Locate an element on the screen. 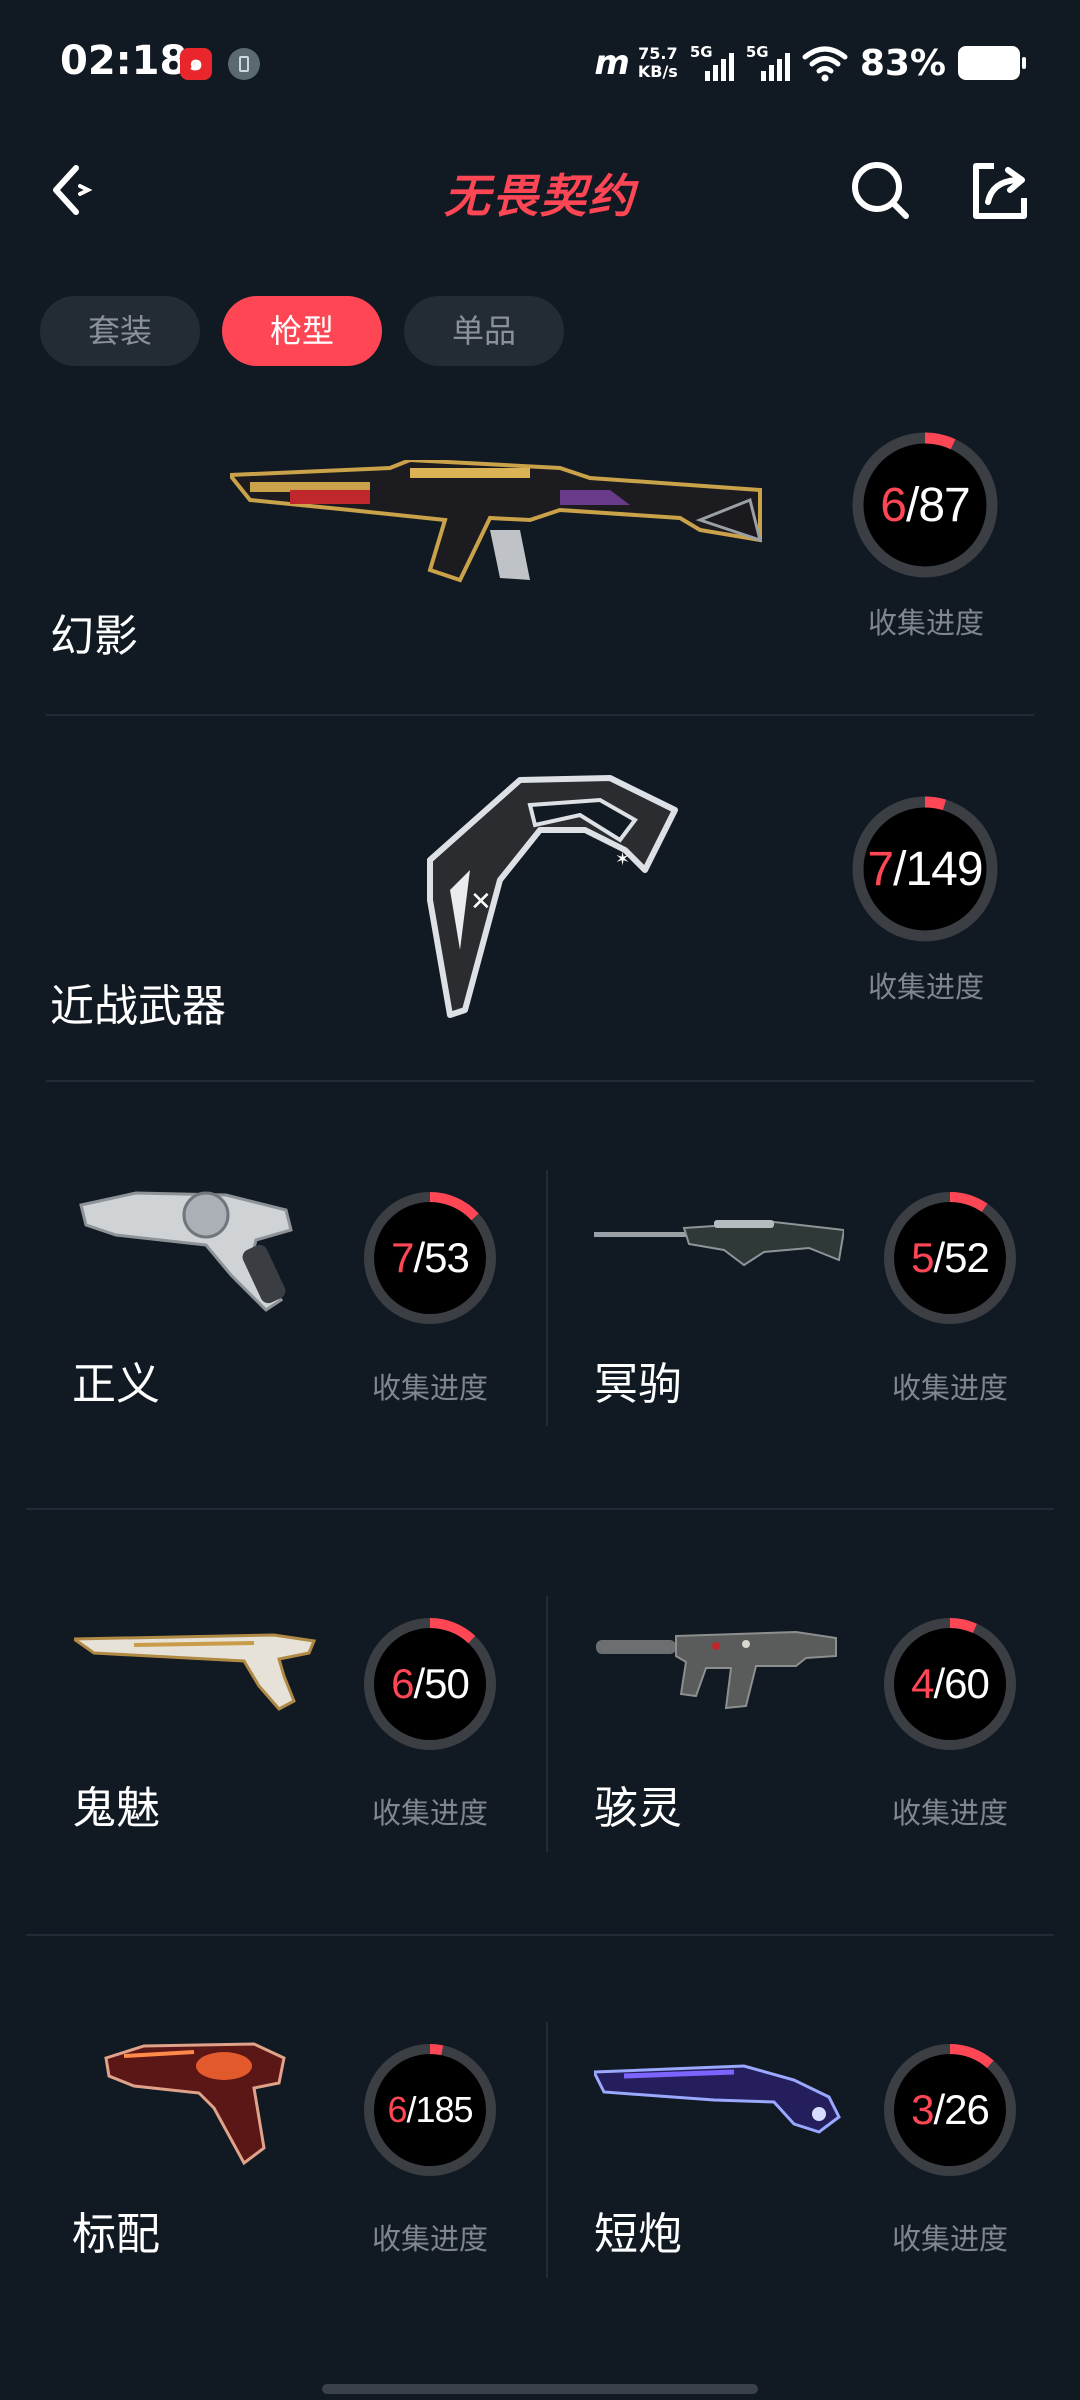 This screenshot has height=2400, width=1080. marshal-sniper-image is located at coordinates (719, 1243).